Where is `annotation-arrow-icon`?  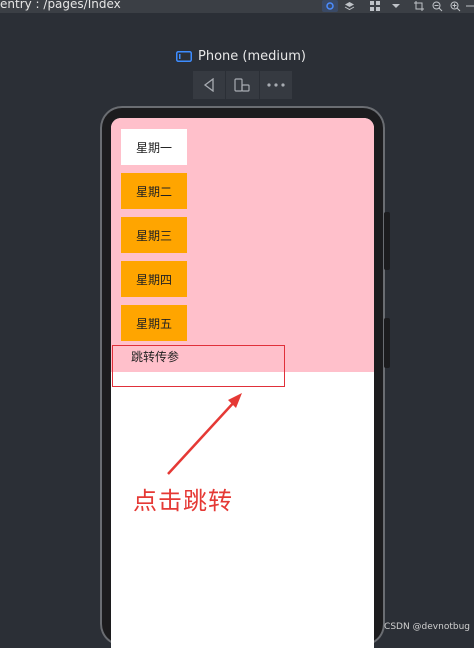
annotation-arrow-icon is located at coordinates (204, 434).